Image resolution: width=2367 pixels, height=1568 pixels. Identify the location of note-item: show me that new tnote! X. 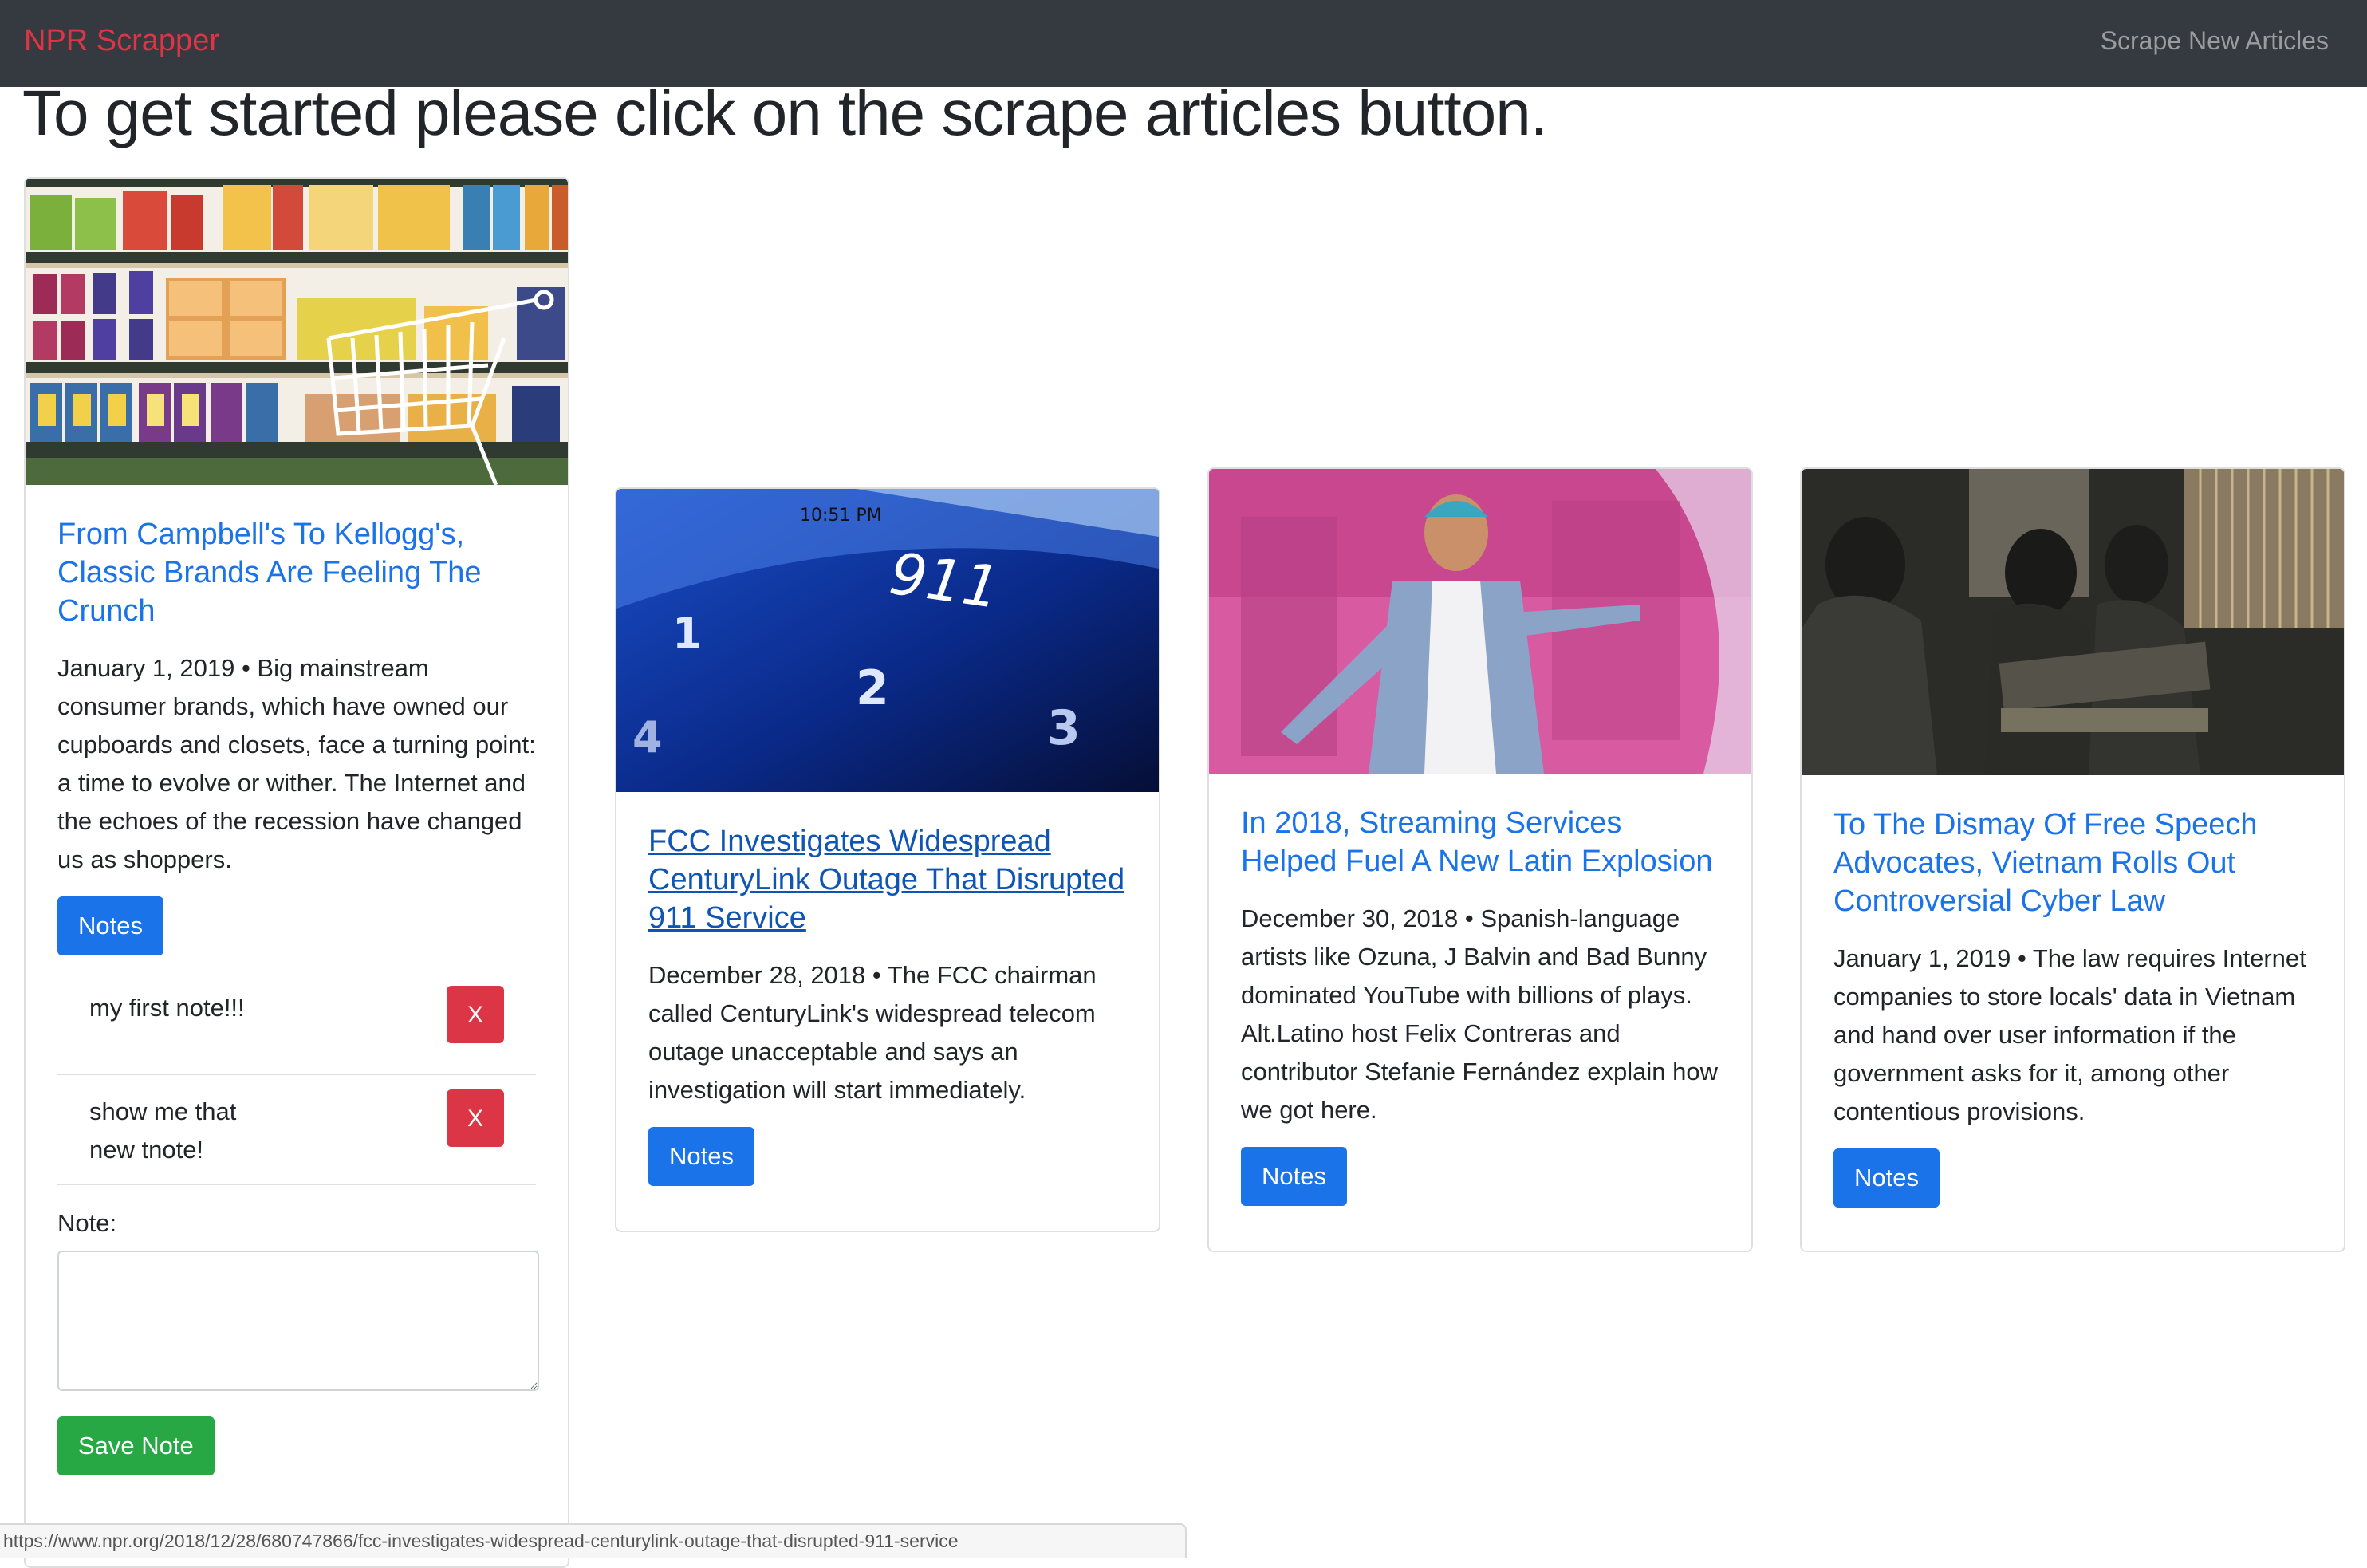
(296, 1130).